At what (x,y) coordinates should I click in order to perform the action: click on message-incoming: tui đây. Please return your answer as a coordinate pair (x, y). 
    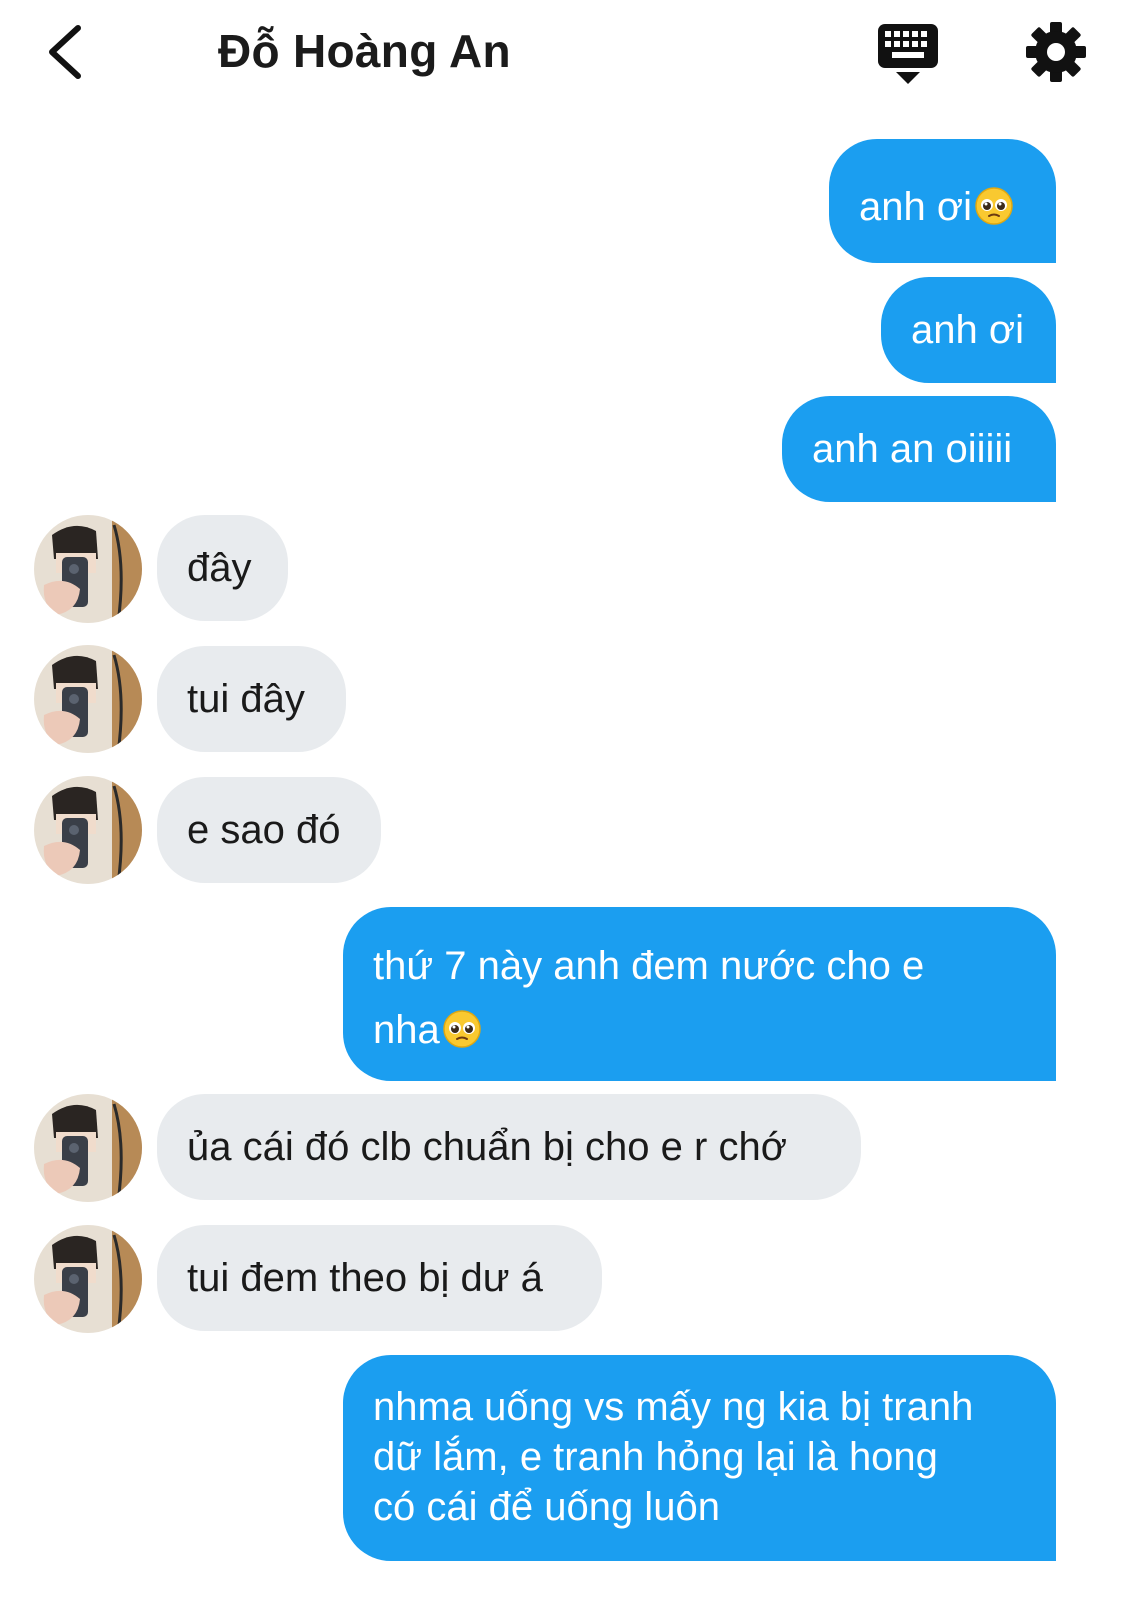
    Looking at the image, I should click on (251, 699).